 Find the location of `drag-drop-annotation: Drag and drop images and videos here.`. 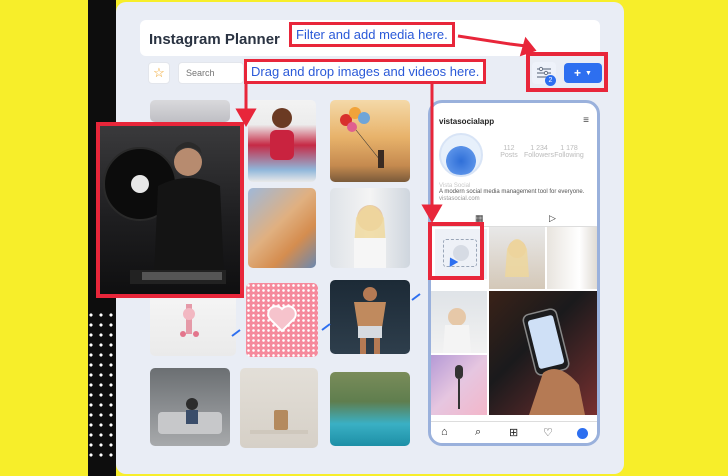

drag-drop-annotation: Drag and drop images and videos here. is located at coordinates (365, 71).